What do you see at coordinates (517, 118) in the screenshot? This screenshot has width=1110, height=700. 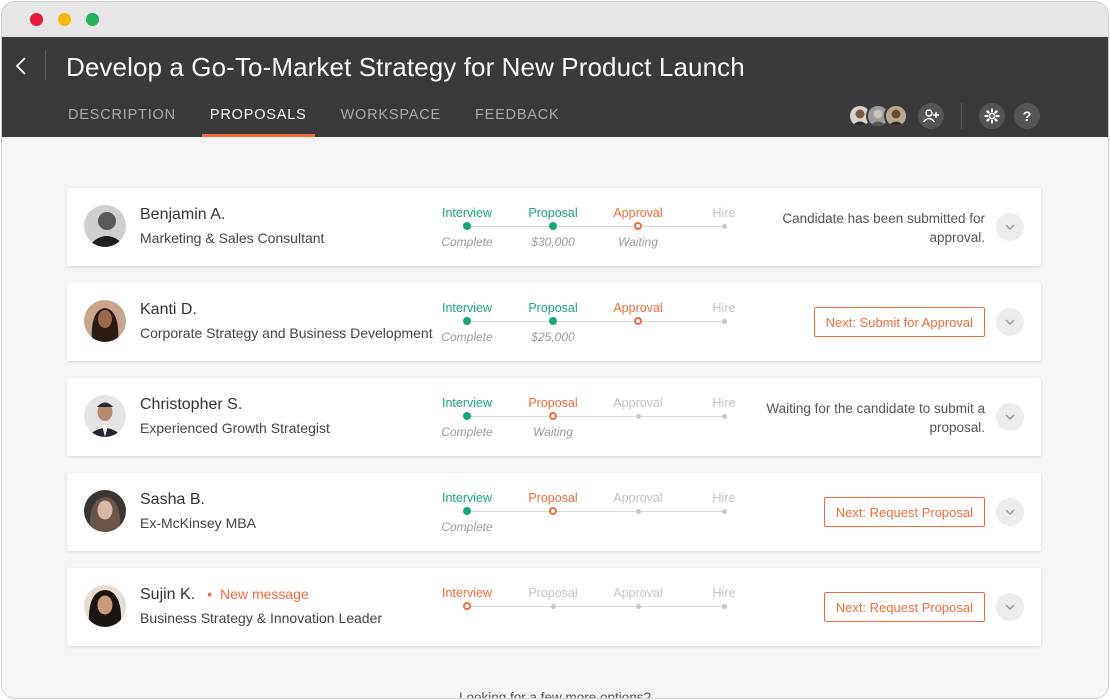 I see `tab-feedback: FEEDBACK` at bounding box center [517, 118].